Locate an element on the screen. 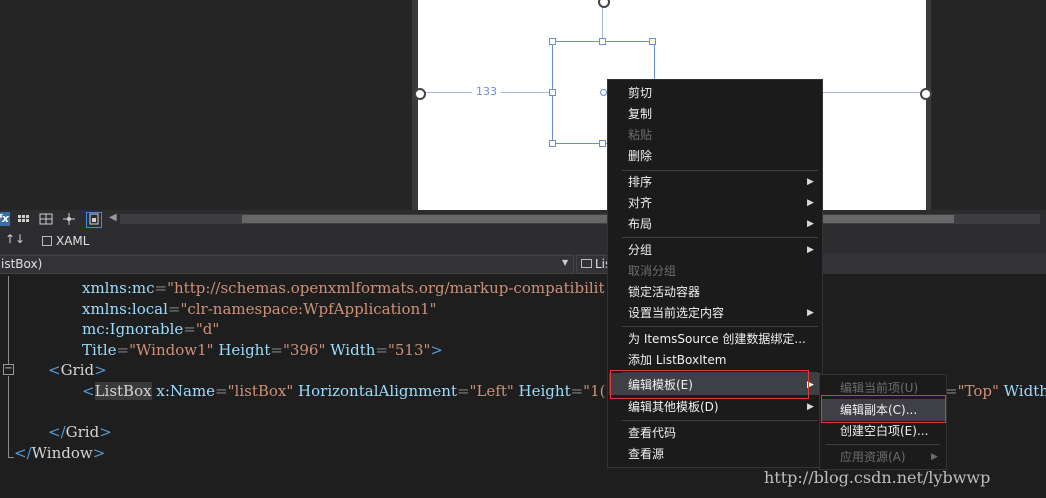 The image size is (1046, 498). snap-lines-icon is located at coordinates (69, 219).